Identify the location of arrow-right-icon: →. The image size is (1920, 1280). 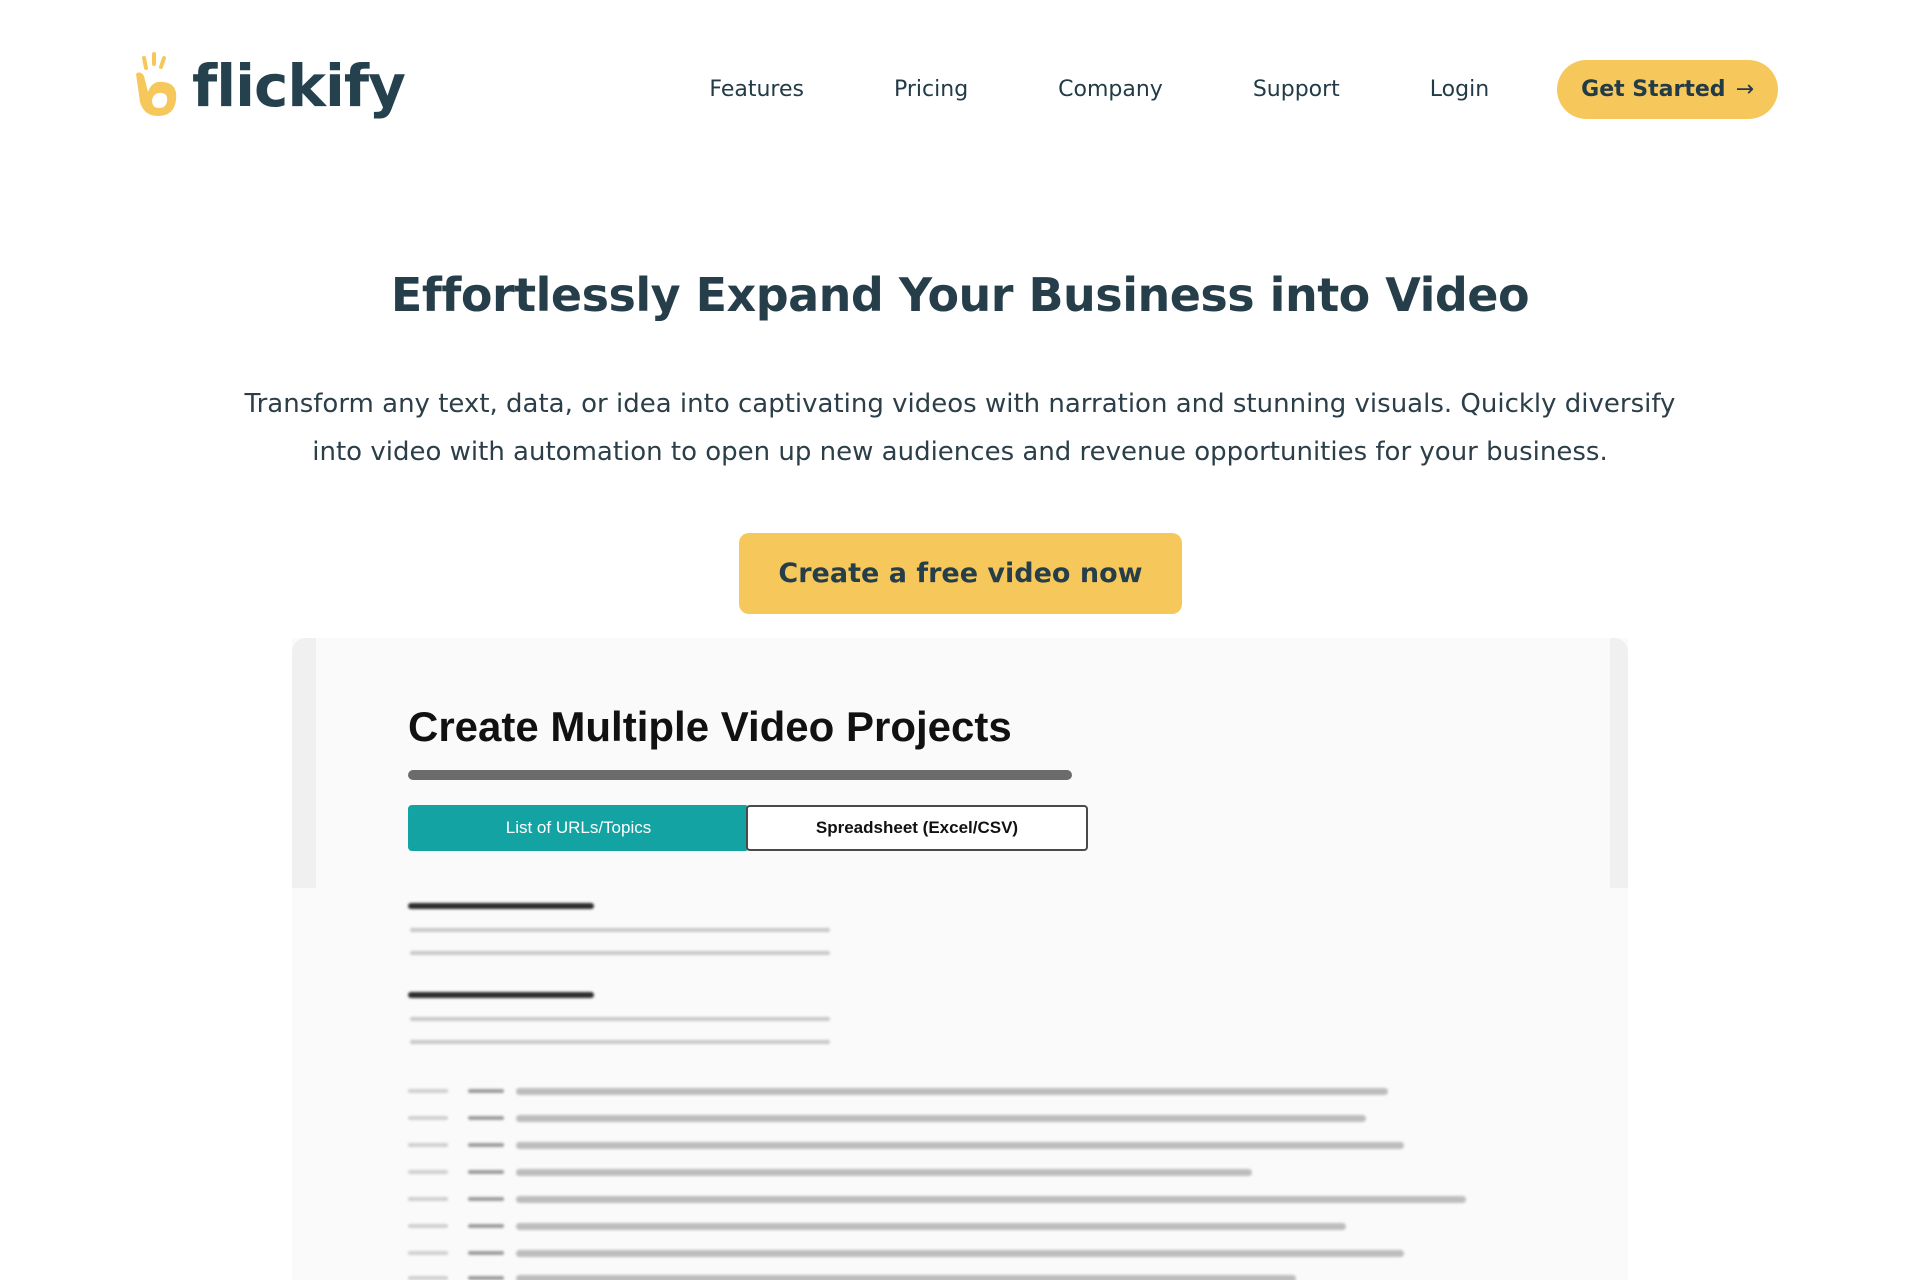
(1744, 89).